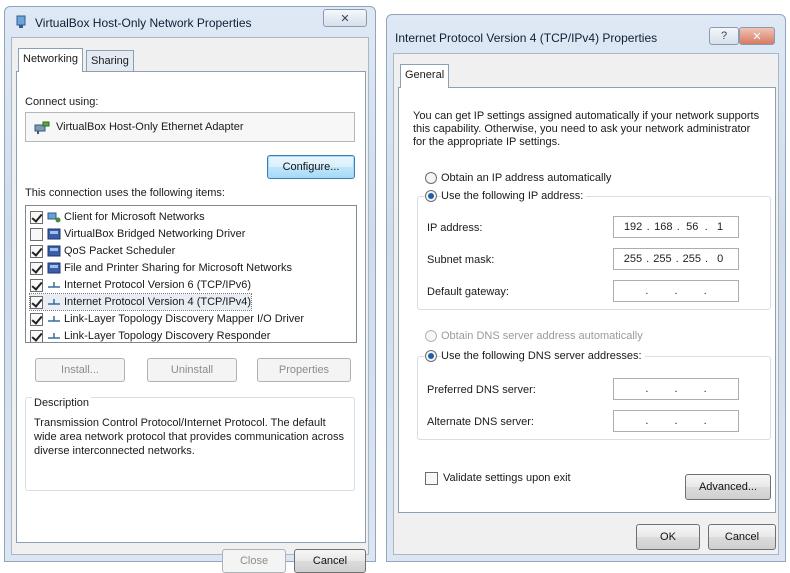  I want to click on obtain-dns-automatically-label: Obtain DNS server address automatically, so click(542, 336).